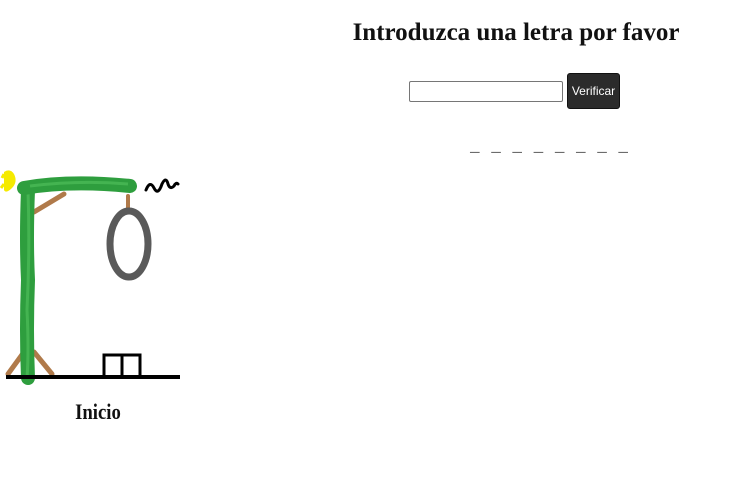 The height and width of the screenshot is (486, 752). I want to click on page-title: Introduzca una letra por favor, so click(516, 32).